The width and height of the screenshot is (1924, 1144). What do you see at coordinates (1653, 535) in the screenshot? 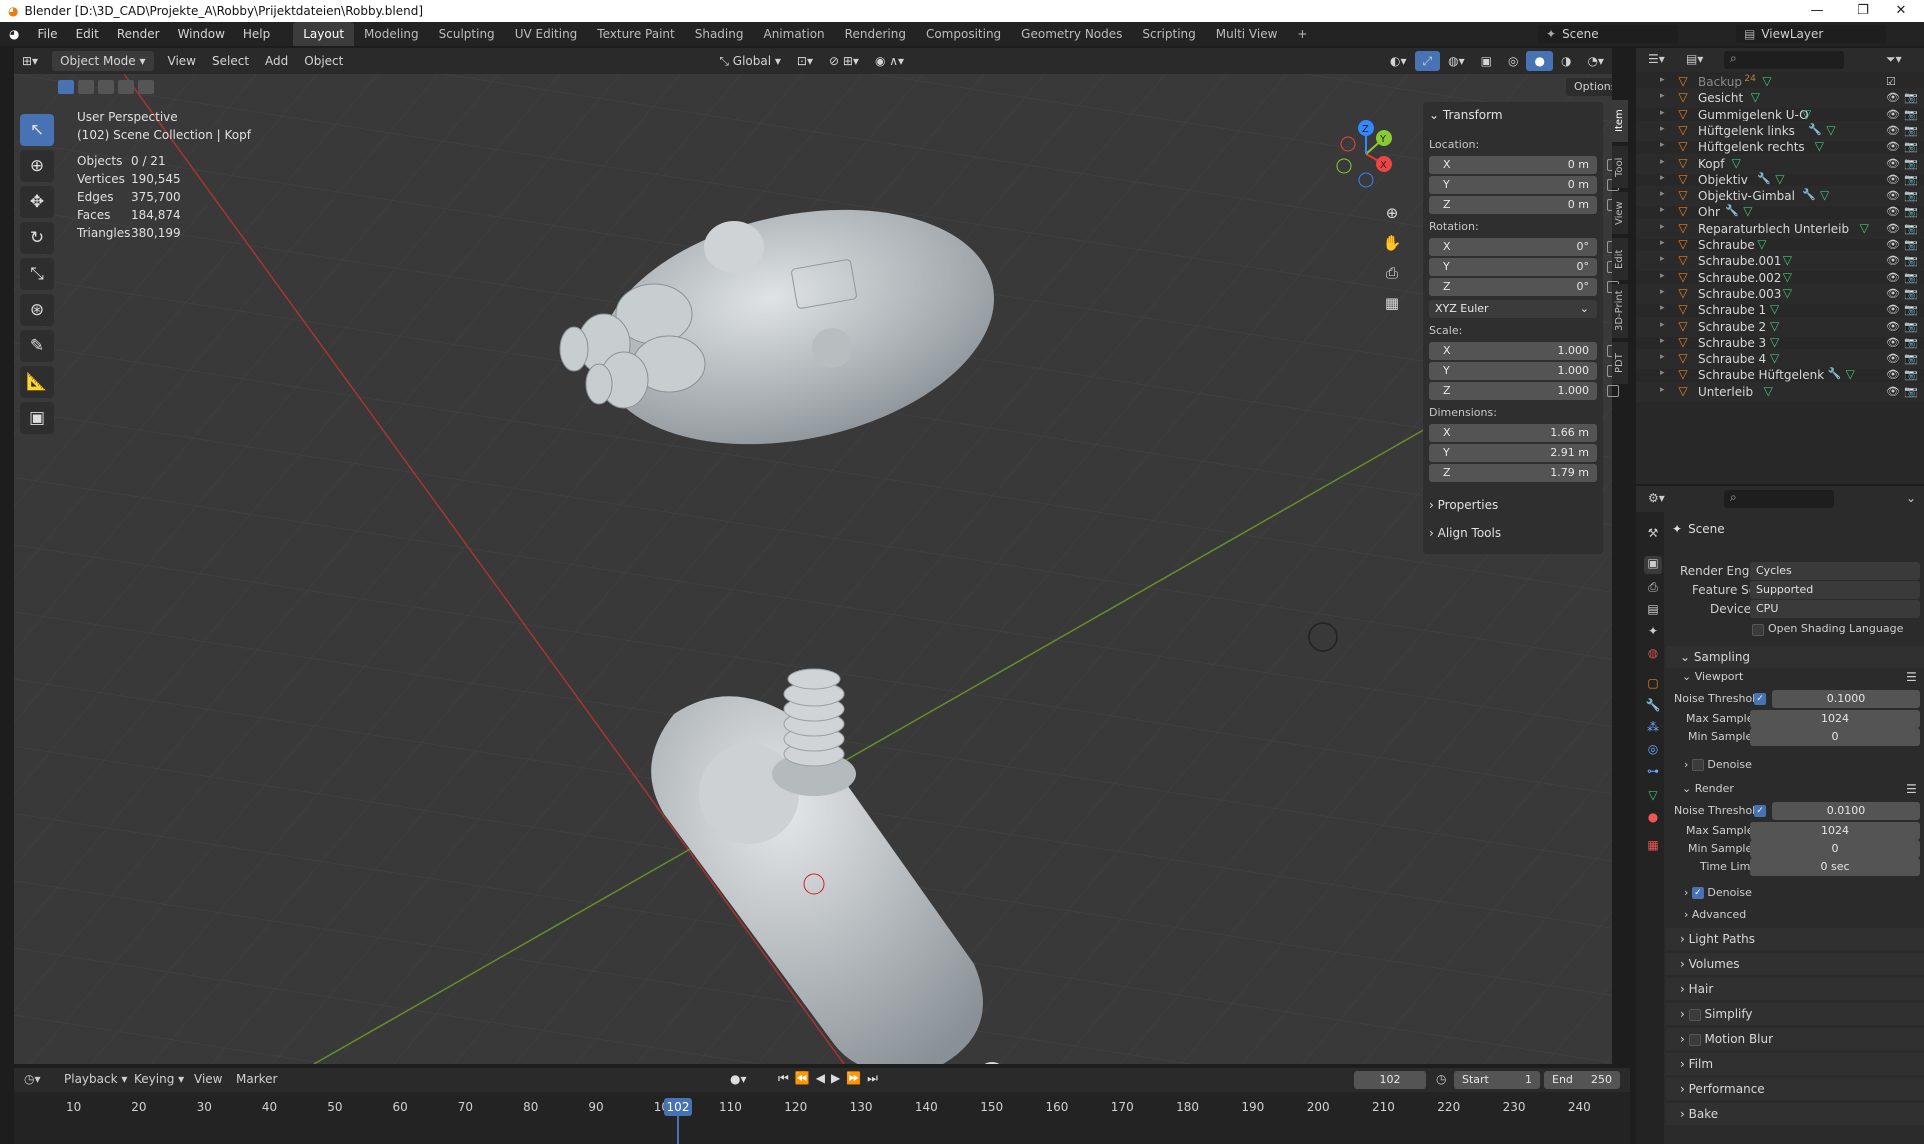
I see `tool-tab-icon: ⚒` at bounding box center [1653, 535].